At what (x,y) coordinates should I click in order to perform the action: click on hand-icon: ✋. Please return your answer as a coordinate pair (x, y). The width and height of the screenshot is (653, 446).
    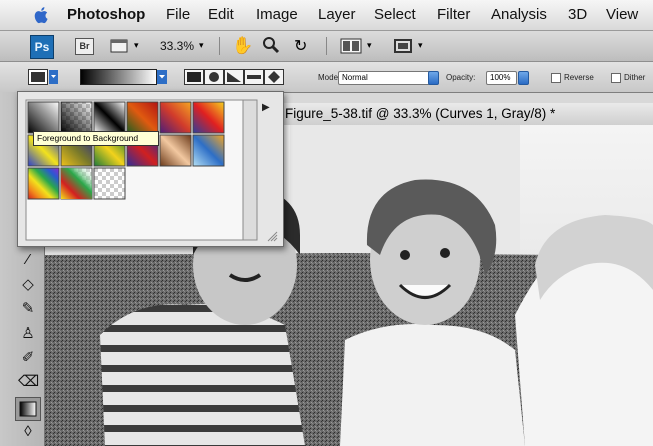
    Looking at the image, I should click on (242, 46).